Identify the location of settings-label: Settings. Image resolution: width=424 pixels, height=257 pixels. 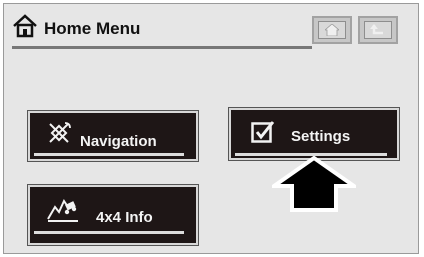
(321, 136).